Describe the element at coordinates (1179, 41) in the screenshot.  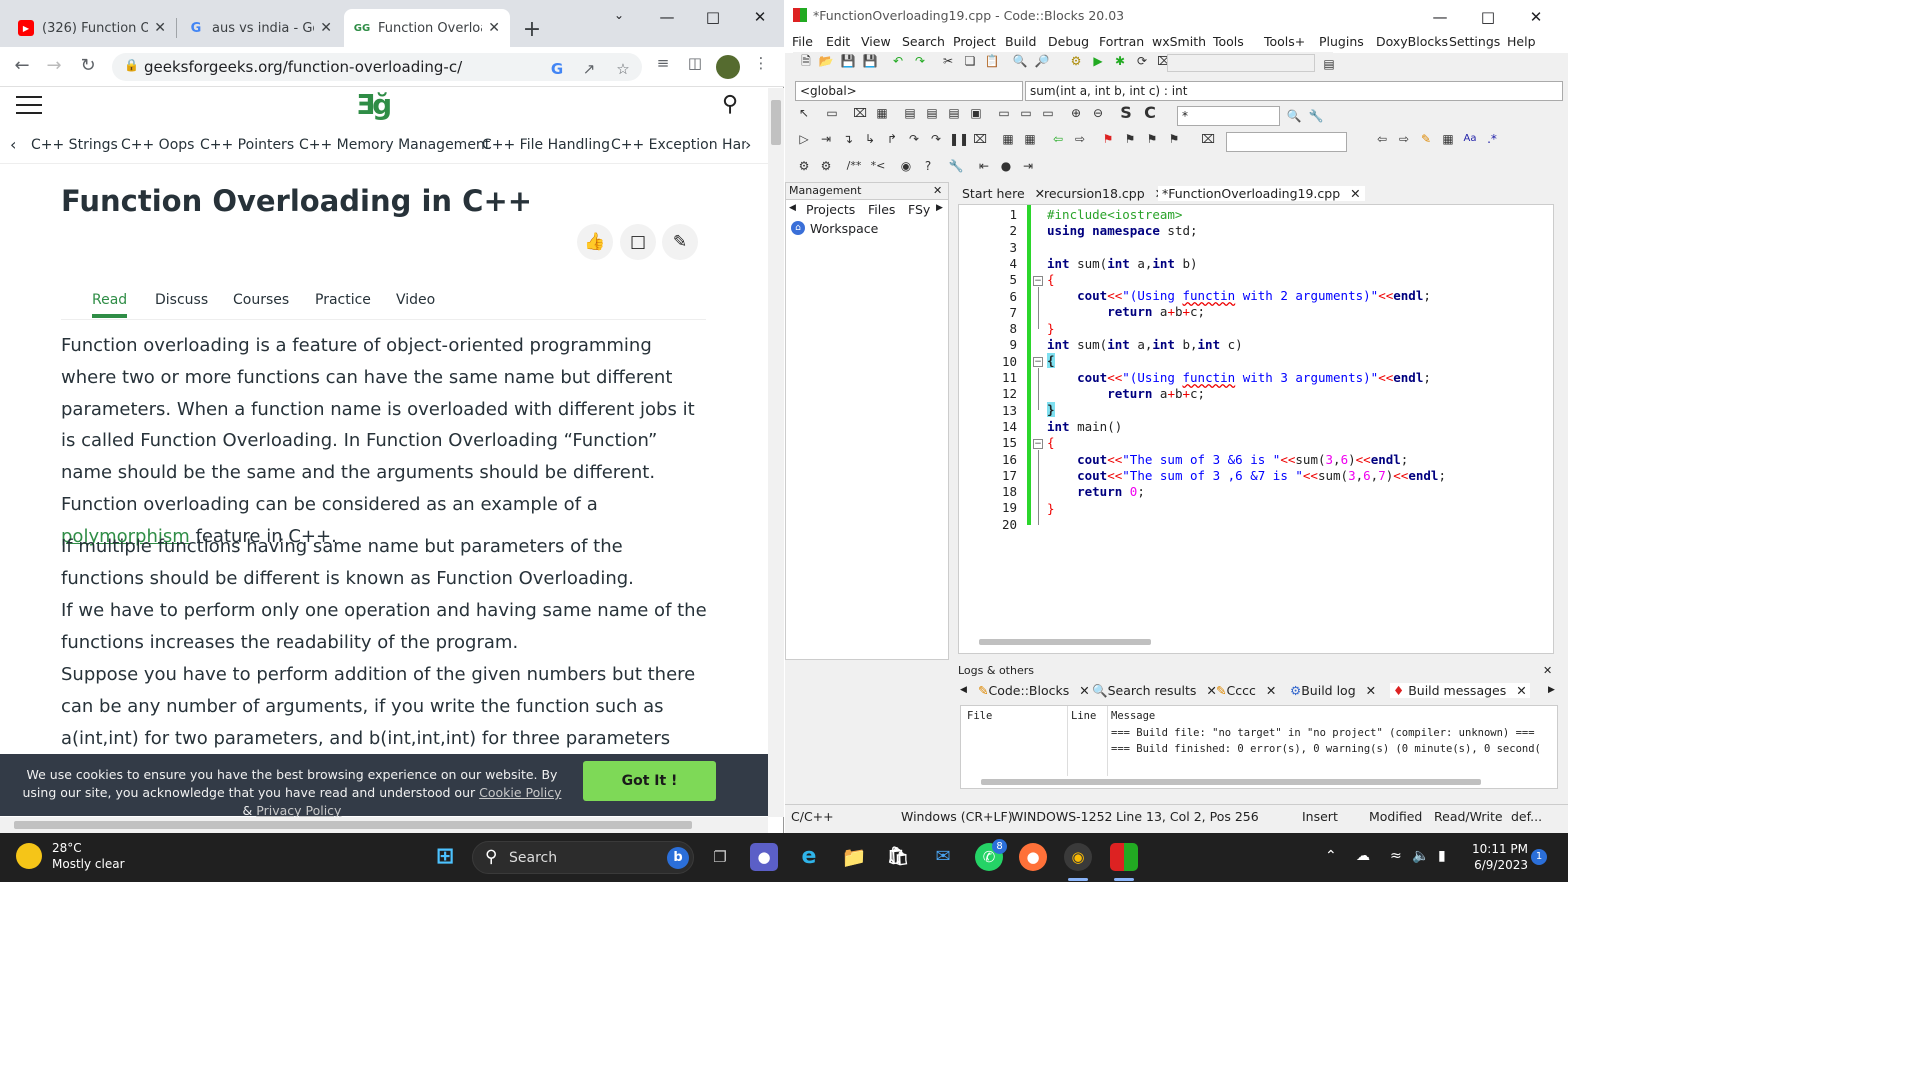
I see `menu-wxsmith: wxSmith` at that location.